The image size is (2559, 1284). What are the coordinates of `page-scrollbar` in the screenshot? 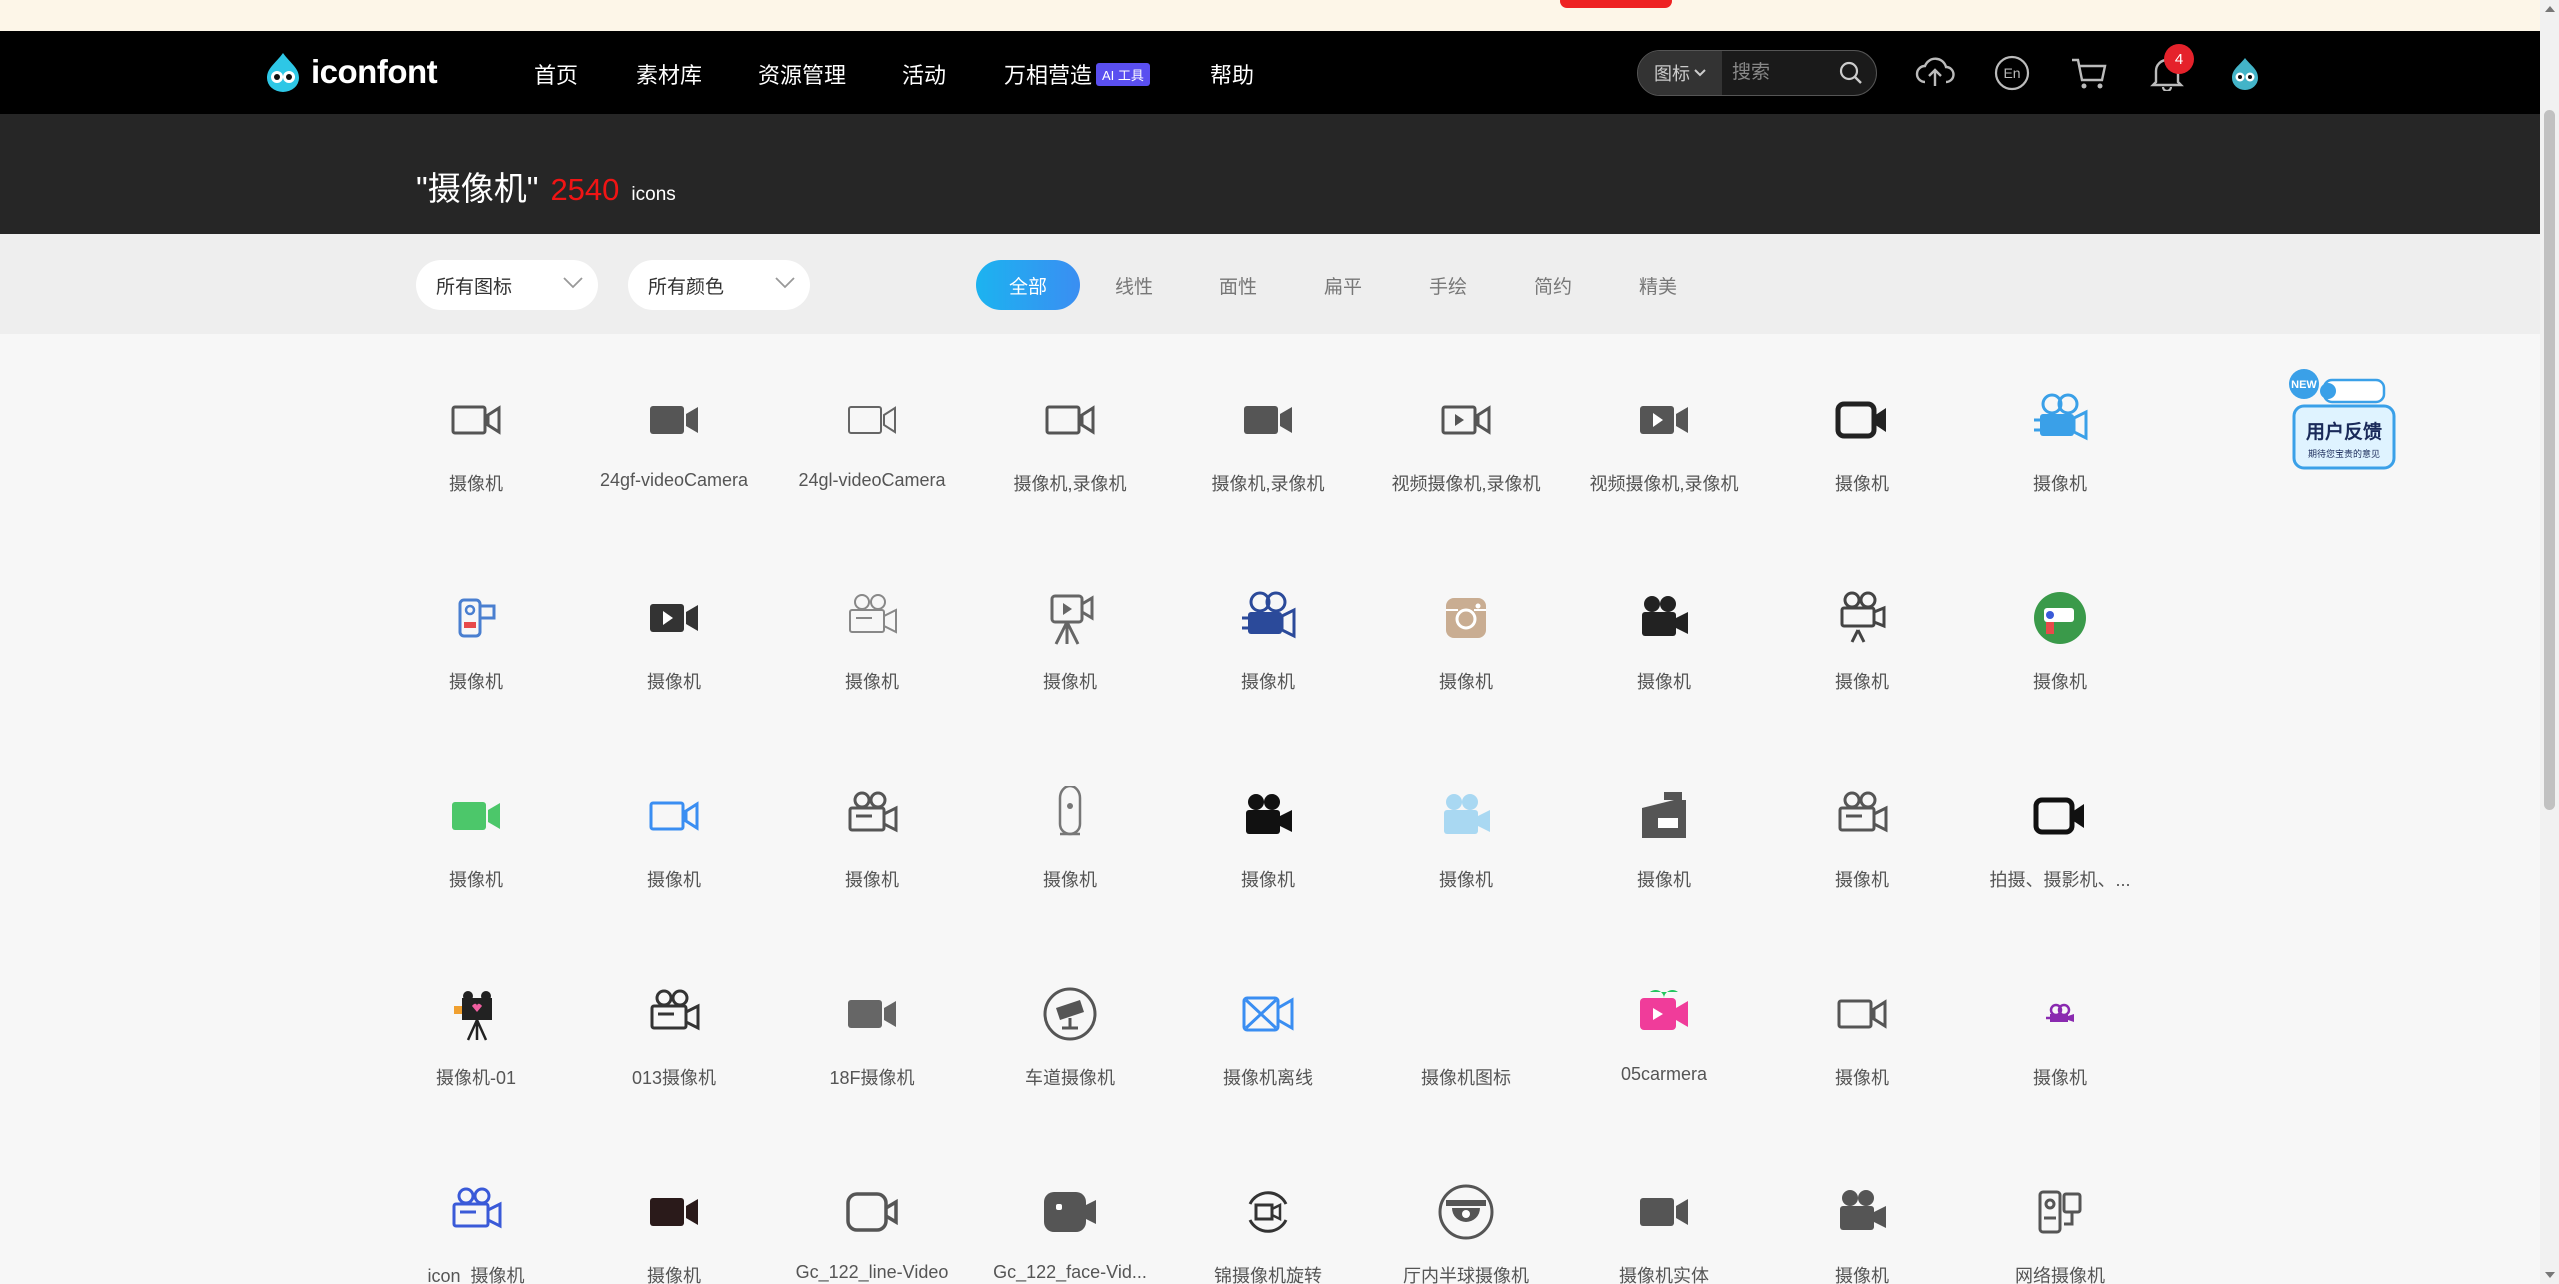 It's located at (2549, 642).